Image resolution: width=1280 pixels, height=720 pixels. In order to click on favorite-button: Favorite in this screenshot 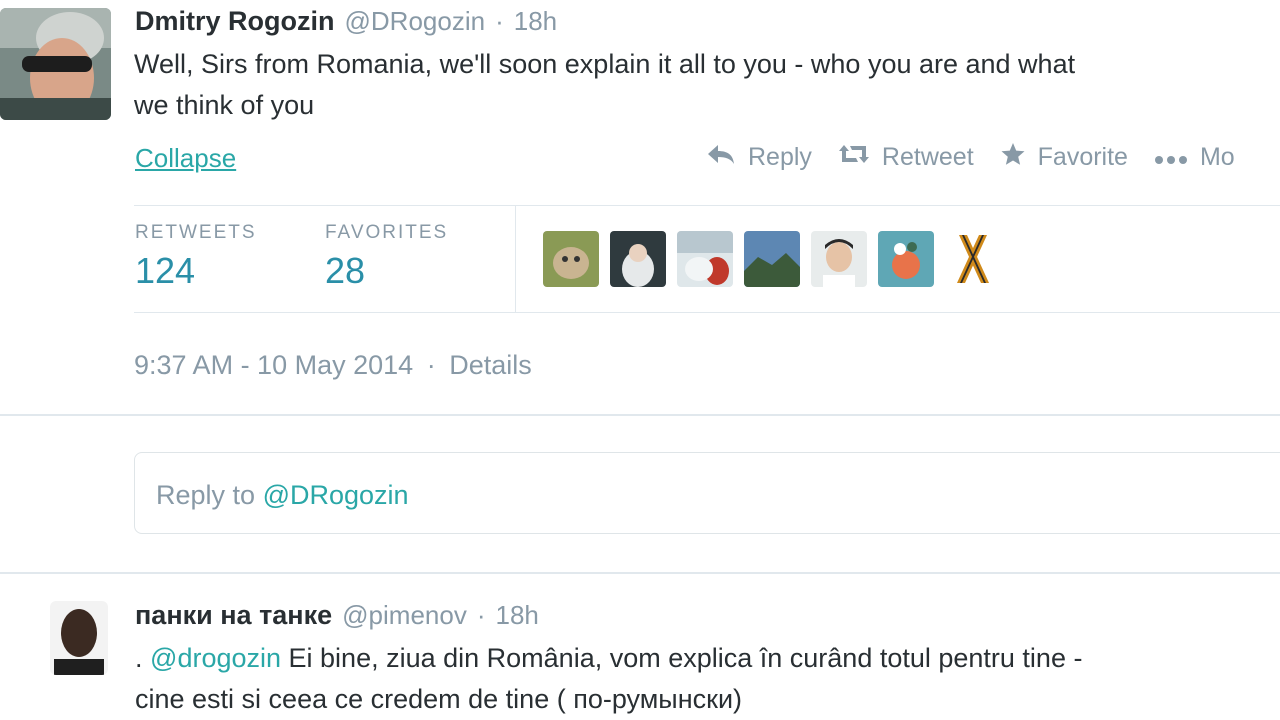, I will do `click(1064, 157)`.